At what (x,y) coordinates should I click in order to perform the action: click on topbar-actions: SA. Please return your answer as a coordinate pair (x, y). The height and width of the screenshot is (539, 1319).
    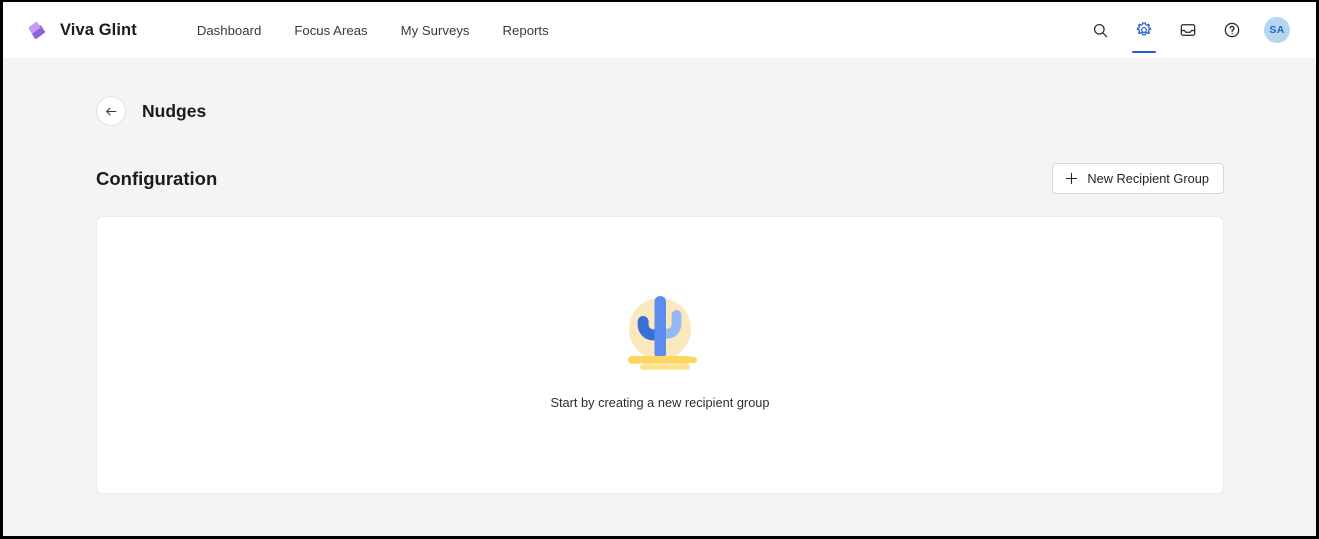
    Looking at the image, I should click on (1187, 33).